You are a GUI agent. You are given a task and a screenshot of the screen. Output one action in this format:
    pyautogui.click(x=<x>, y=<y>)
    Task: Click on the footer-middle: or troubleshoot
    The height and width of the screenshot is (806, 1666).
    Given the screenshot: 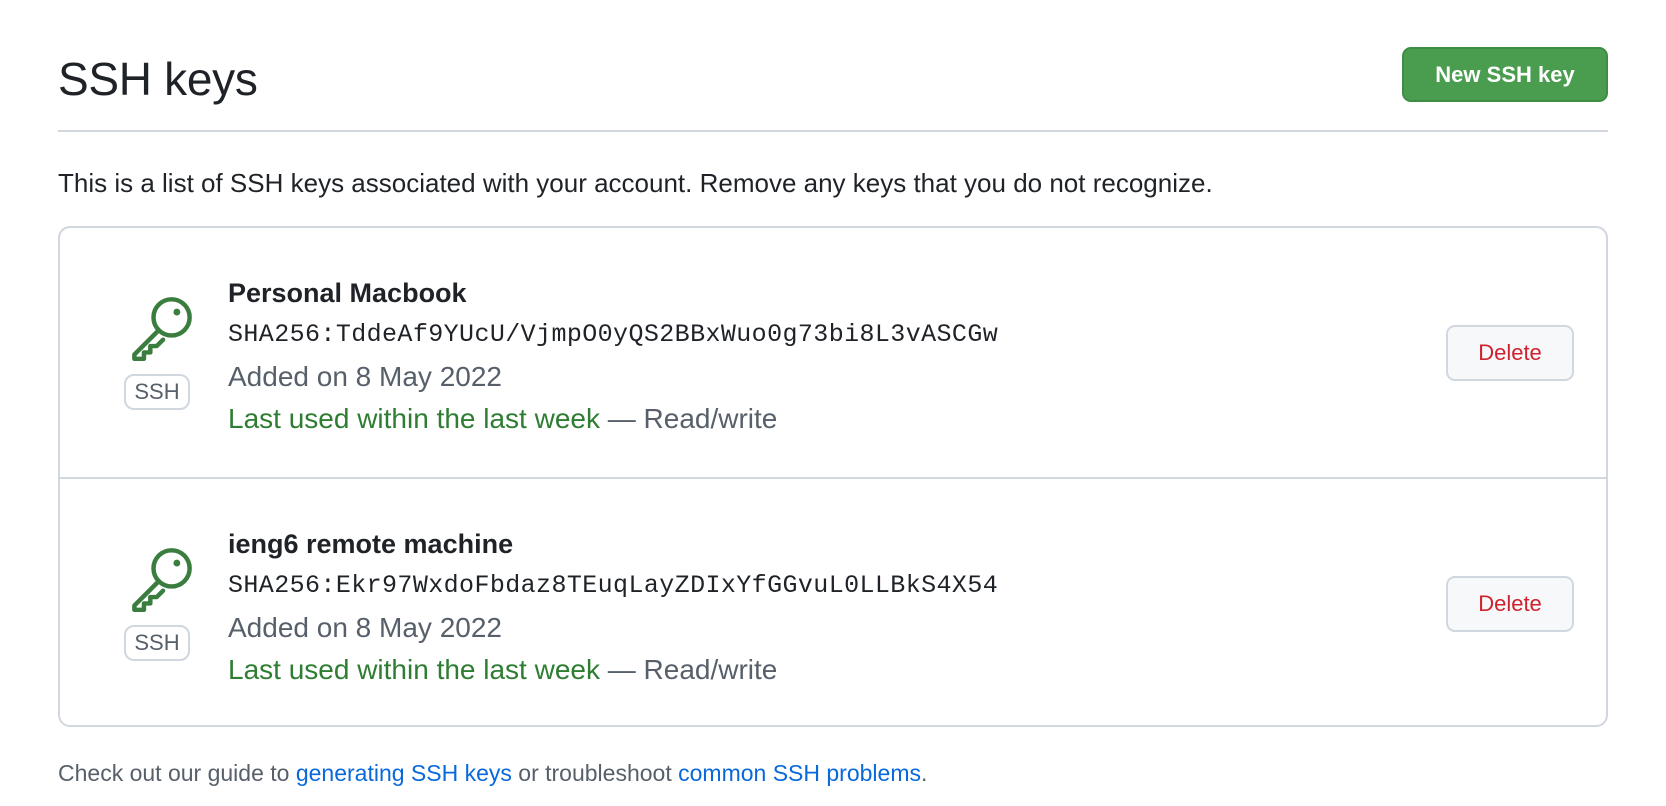 What is the action you would take?
    pyautogui.click(x=595, y=773)
    